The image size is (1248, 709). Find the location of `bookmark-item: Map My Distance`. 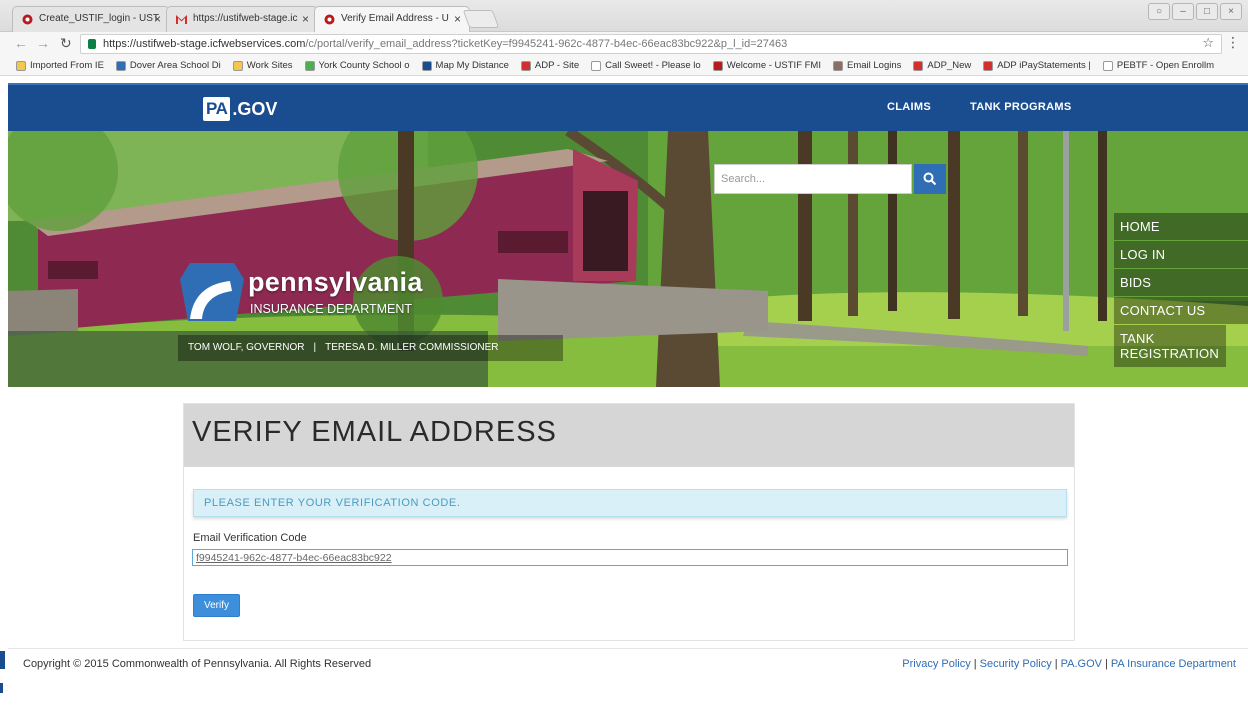

bookmark-item: Map My Distance is located at coordinates (465, 65).